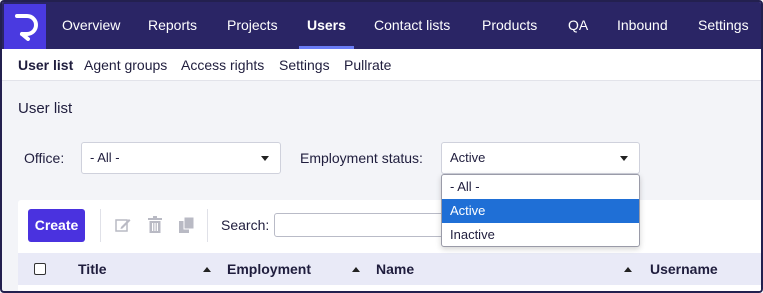 This screenshot has width=763, height=293. Describe the element at coordinates (723, 25) in the screenshot. I see `nav-settings: Settings` at that location.